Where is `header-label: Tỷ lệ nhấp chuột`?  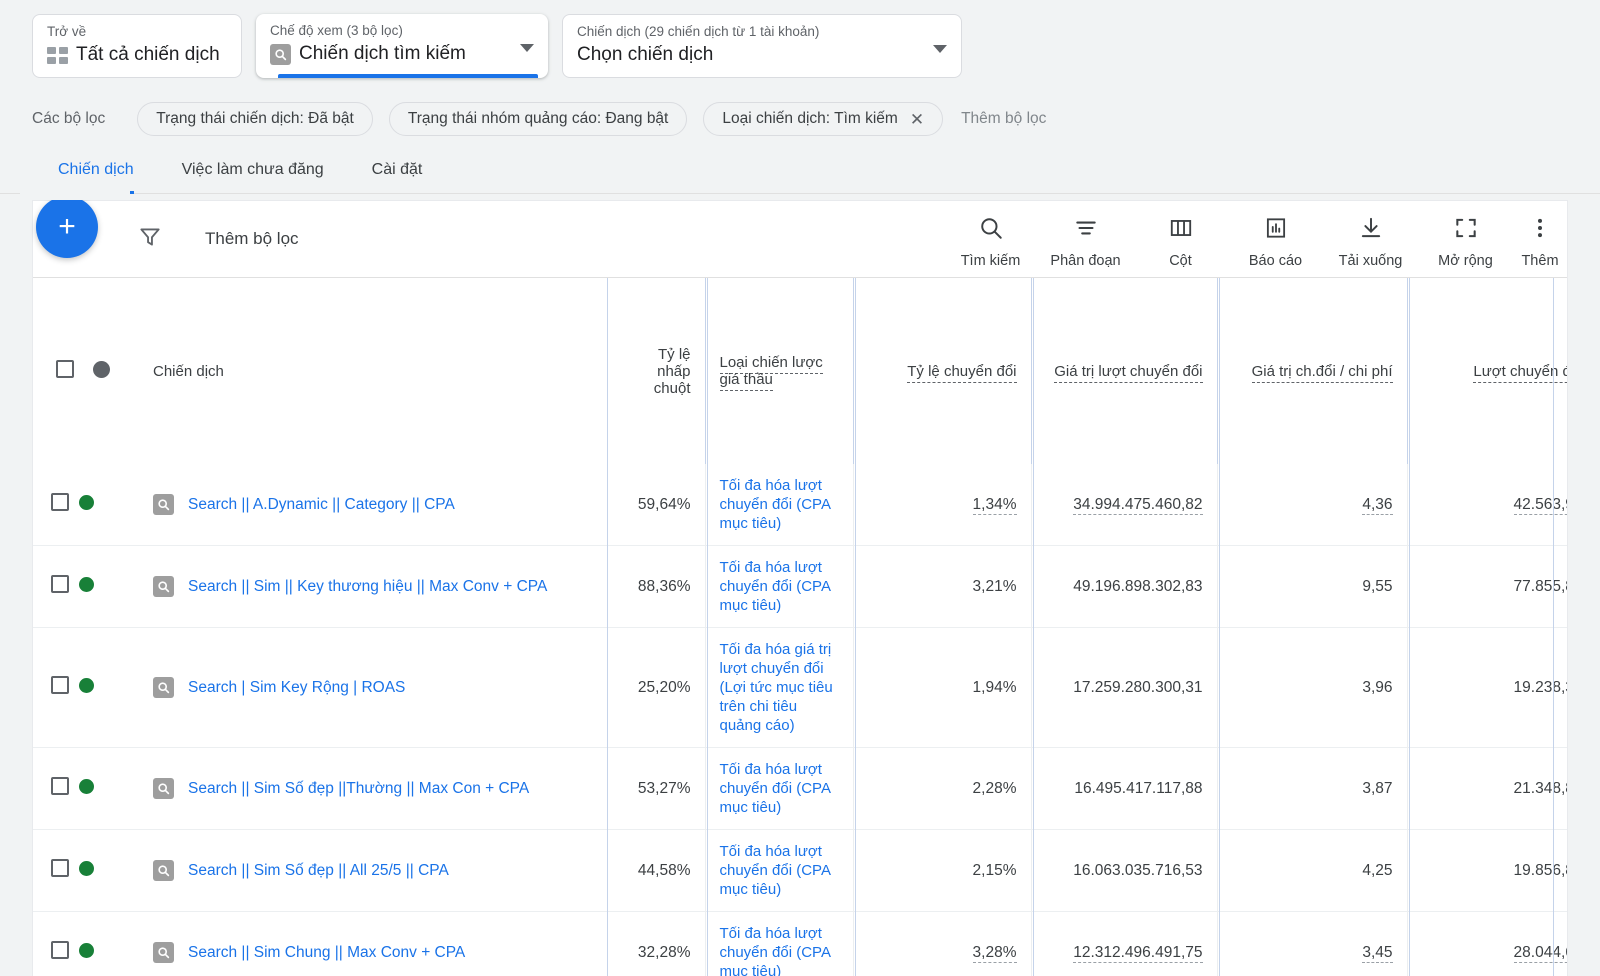 header-label: Tỷ lệ nhấp chuột is located at coordinates (672, 371).